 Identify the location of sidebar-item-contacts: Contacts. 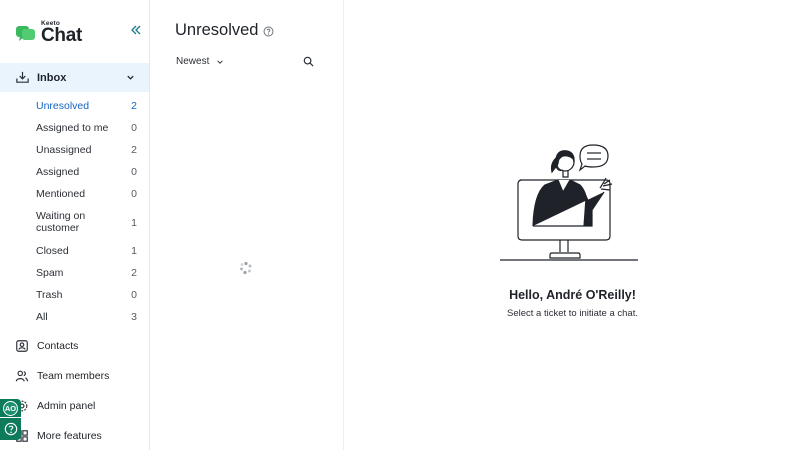
(80, 346).